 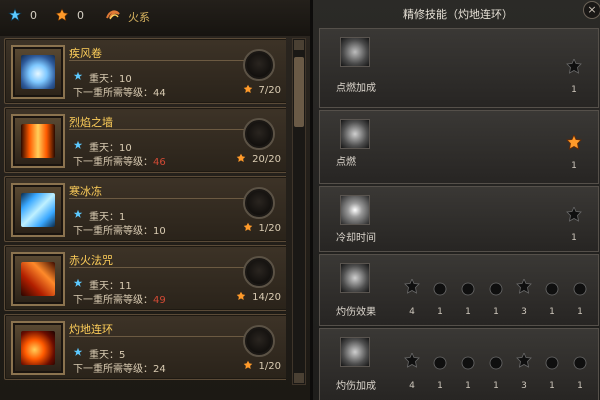 What do you see at coordinates (159, 300) in the screenshot?
I see `requirement-value: 49` at bounding box center [159, 300].